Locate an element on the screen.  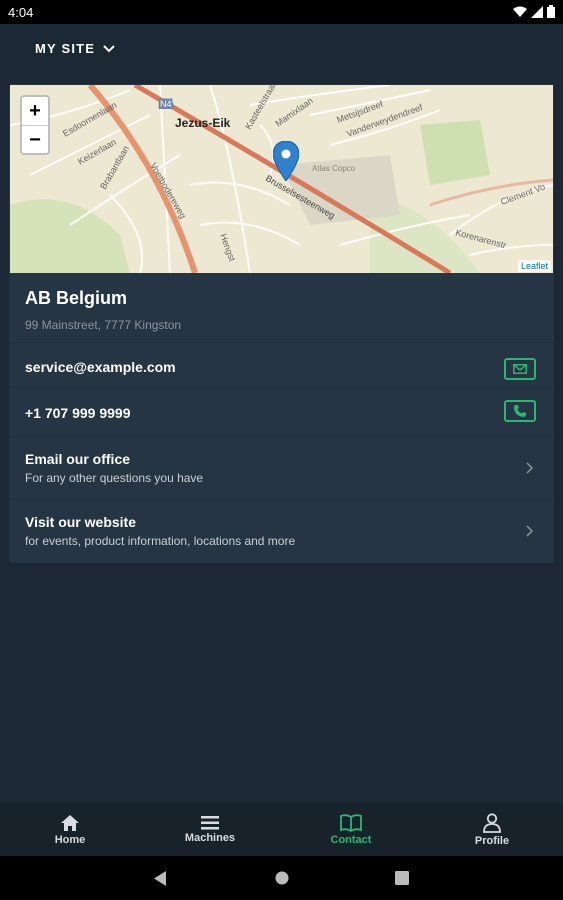
nav-contact: Contact is located at coordinates (351, 829).